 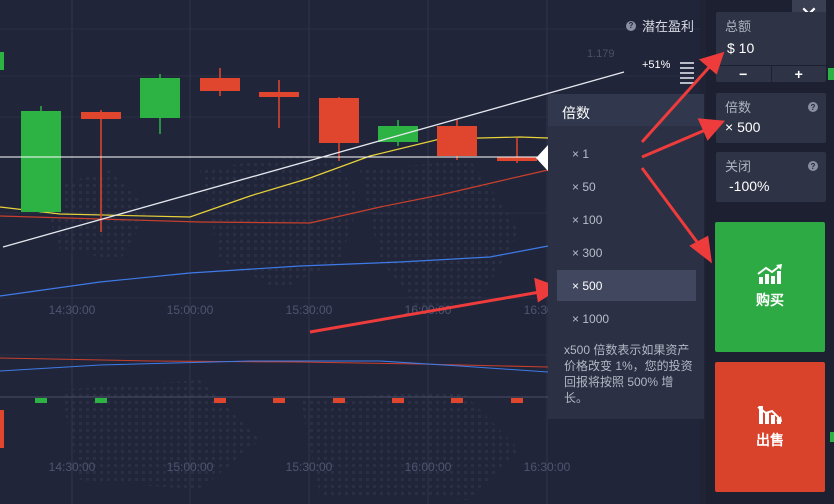 I want to click on sell-label: 出售, so click(x=770, y=440).